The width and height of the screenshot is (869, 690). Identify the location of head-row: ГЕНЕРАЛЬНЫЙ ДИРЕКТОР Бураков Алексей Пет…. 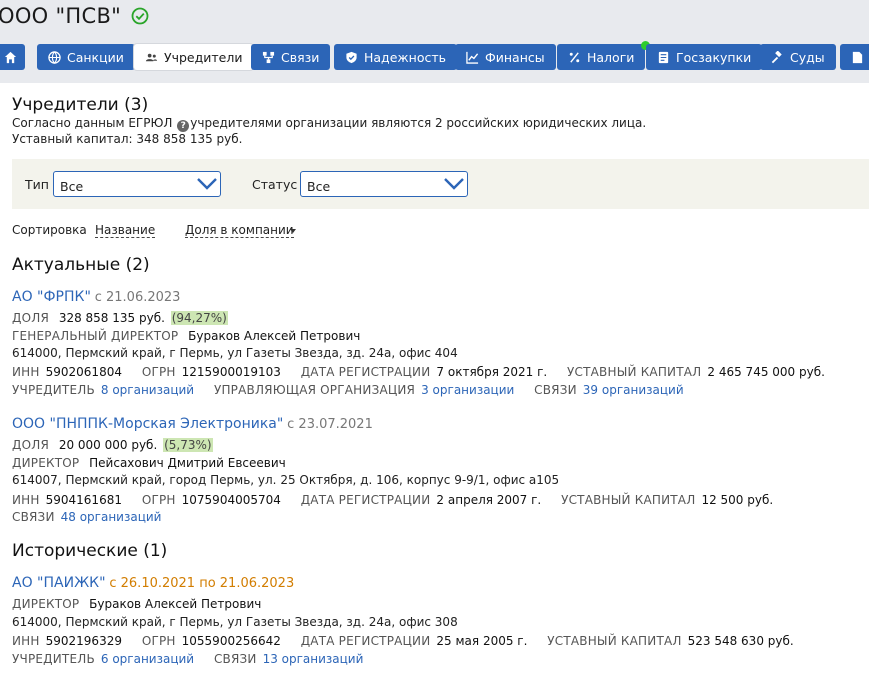
(186, 336).